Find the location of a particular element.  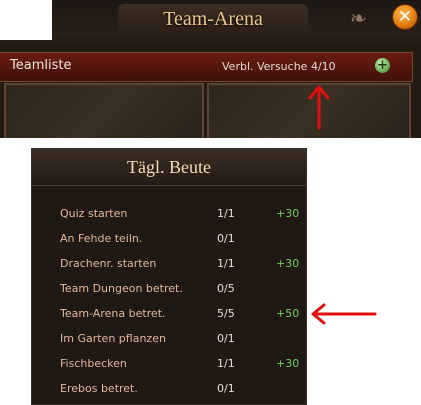

add-attempts-button: + is located at coordinates (382, 65).